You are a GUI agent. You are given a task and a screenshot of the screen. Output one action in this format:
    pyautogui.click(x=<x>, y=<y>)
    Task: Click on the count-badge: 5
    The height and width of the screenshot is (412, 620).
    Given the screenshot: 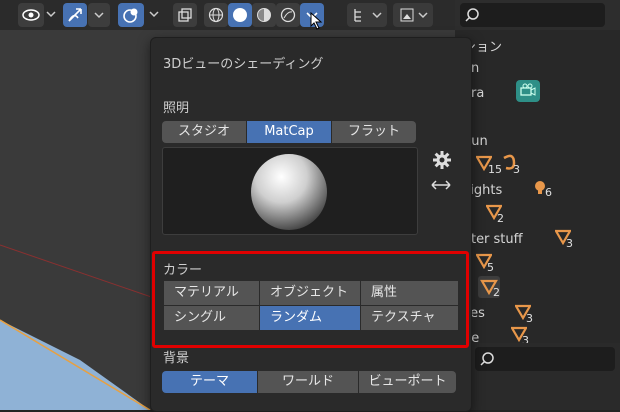 What is the action you would take?
    pyautogui.click(x=490, y=267)
    